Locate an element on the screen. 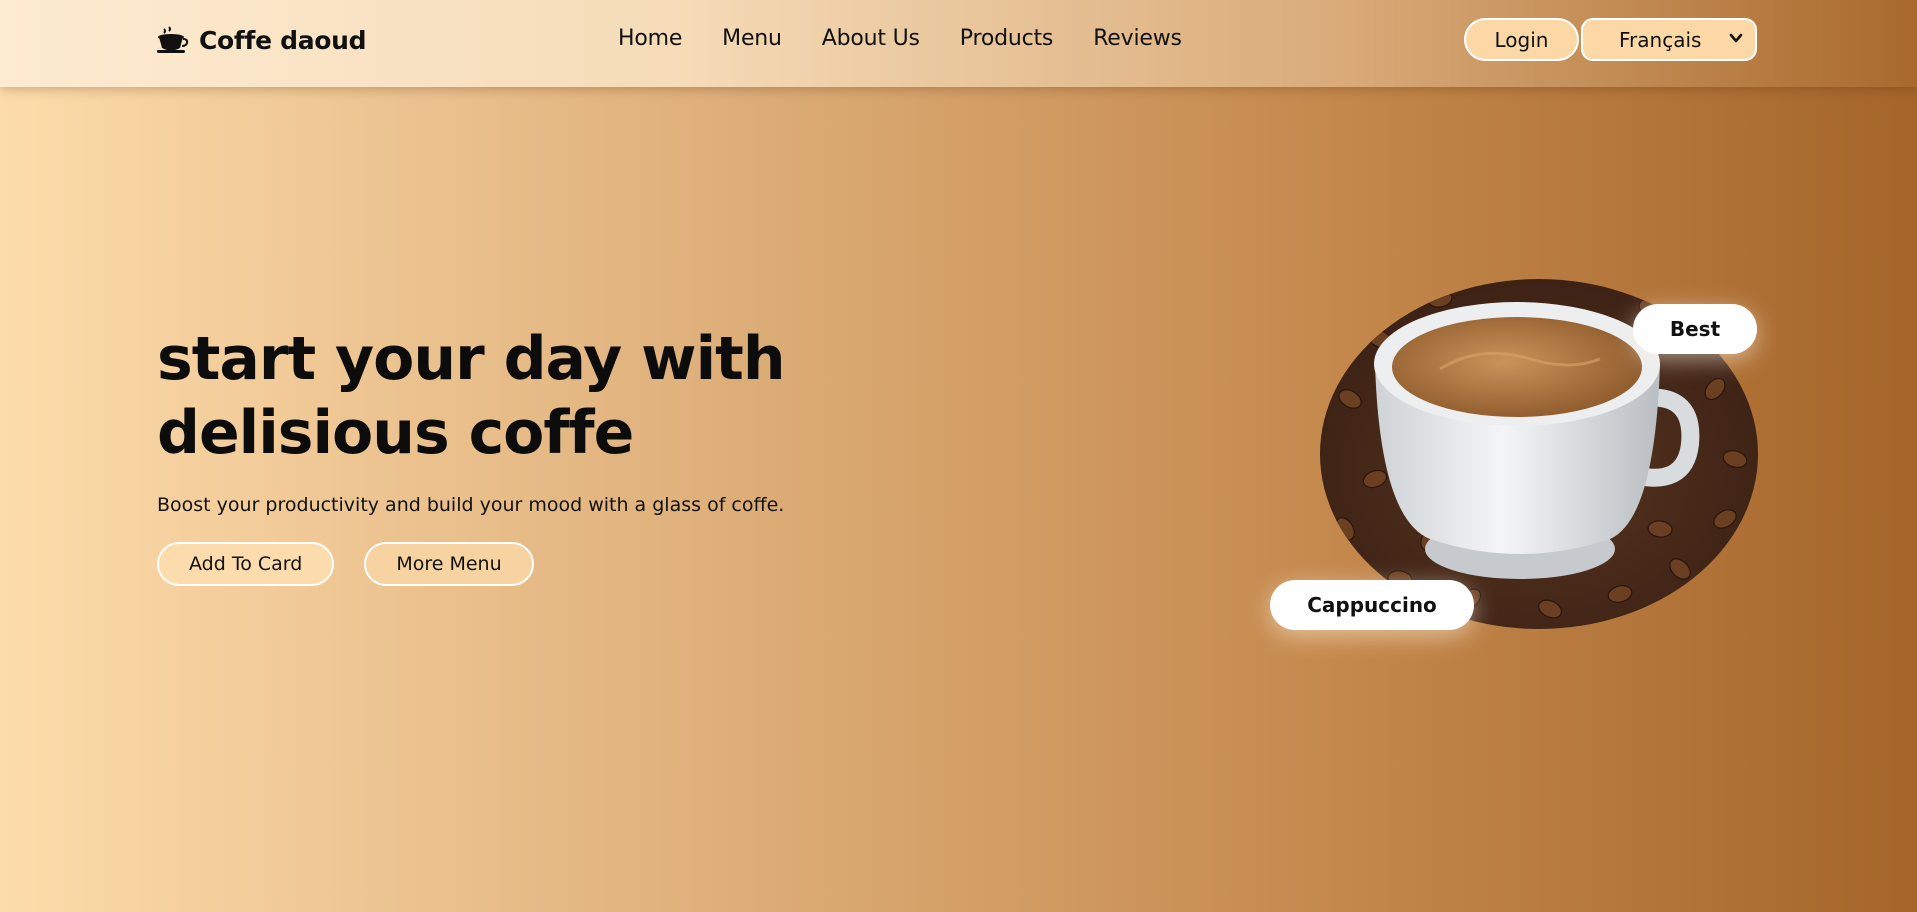  nav-item-menu: Menu is located at coordinates (752, 38).